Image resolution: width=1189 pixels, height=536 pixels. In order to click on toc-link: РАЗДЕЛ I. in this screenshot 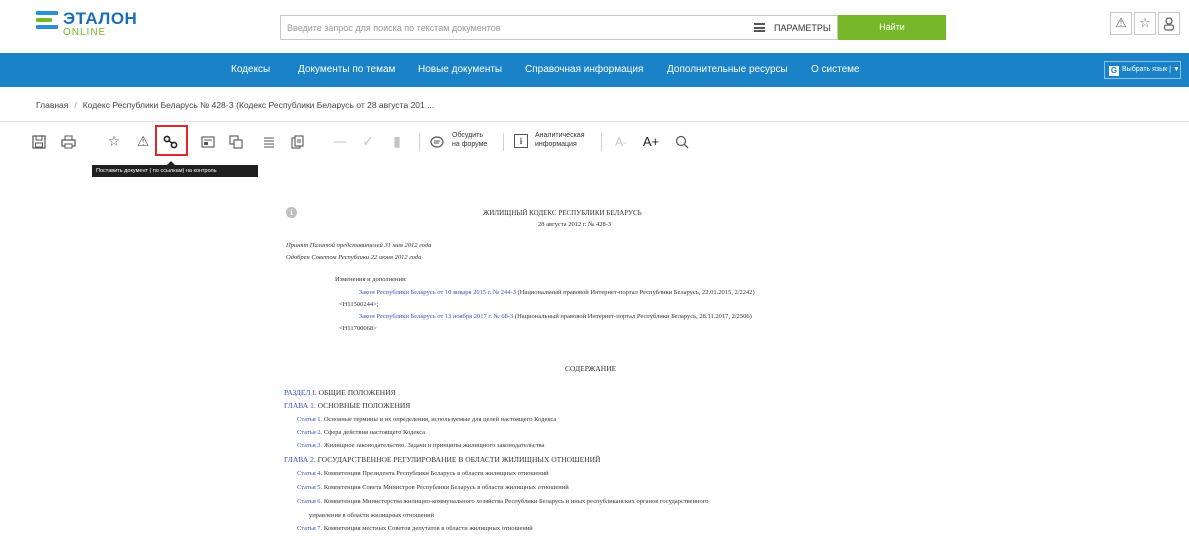, I will do `click(300, 392)`.